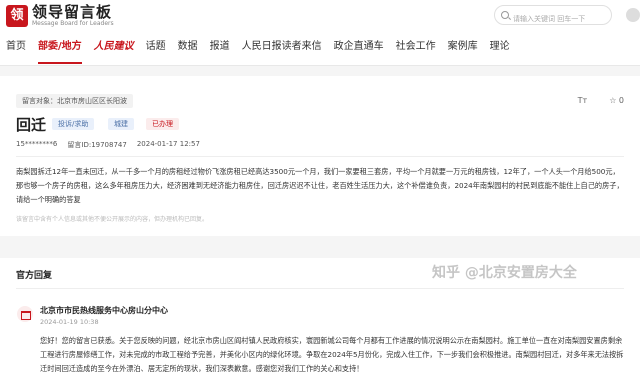  I want to click on reply-heading: 官方回复, so click(34, 276).